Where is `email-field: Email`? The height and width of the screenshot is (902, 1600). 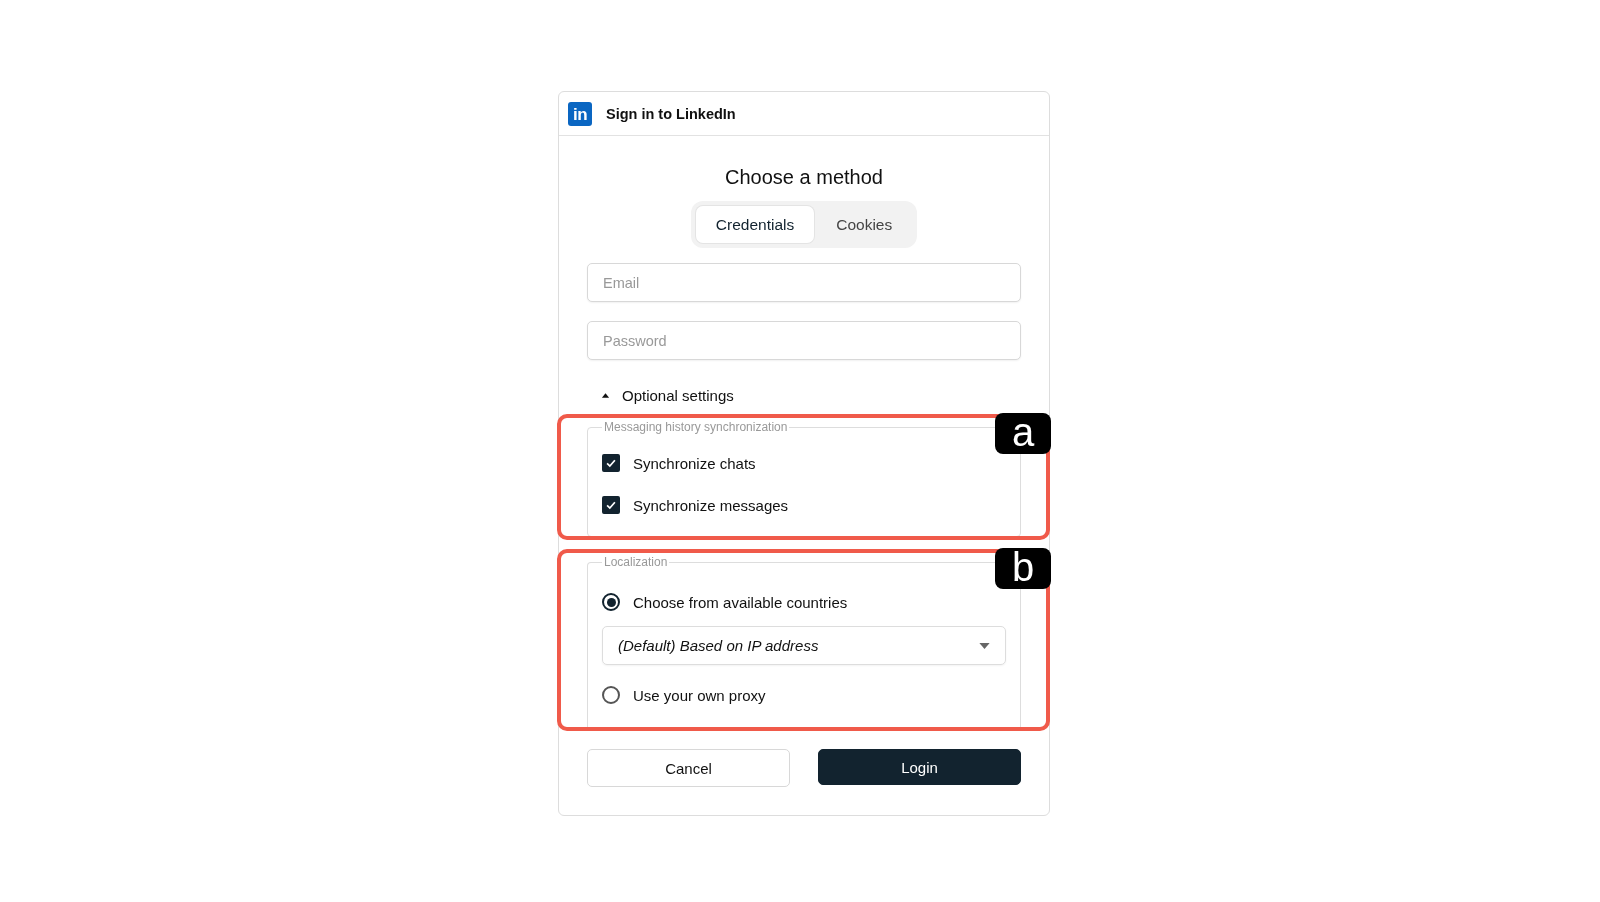
email-field: Email is located at coordinates (804, 282).